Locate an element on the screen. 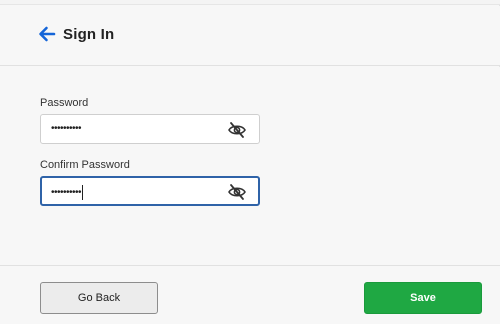  save-button: Save is located at coordinates (423, 298).